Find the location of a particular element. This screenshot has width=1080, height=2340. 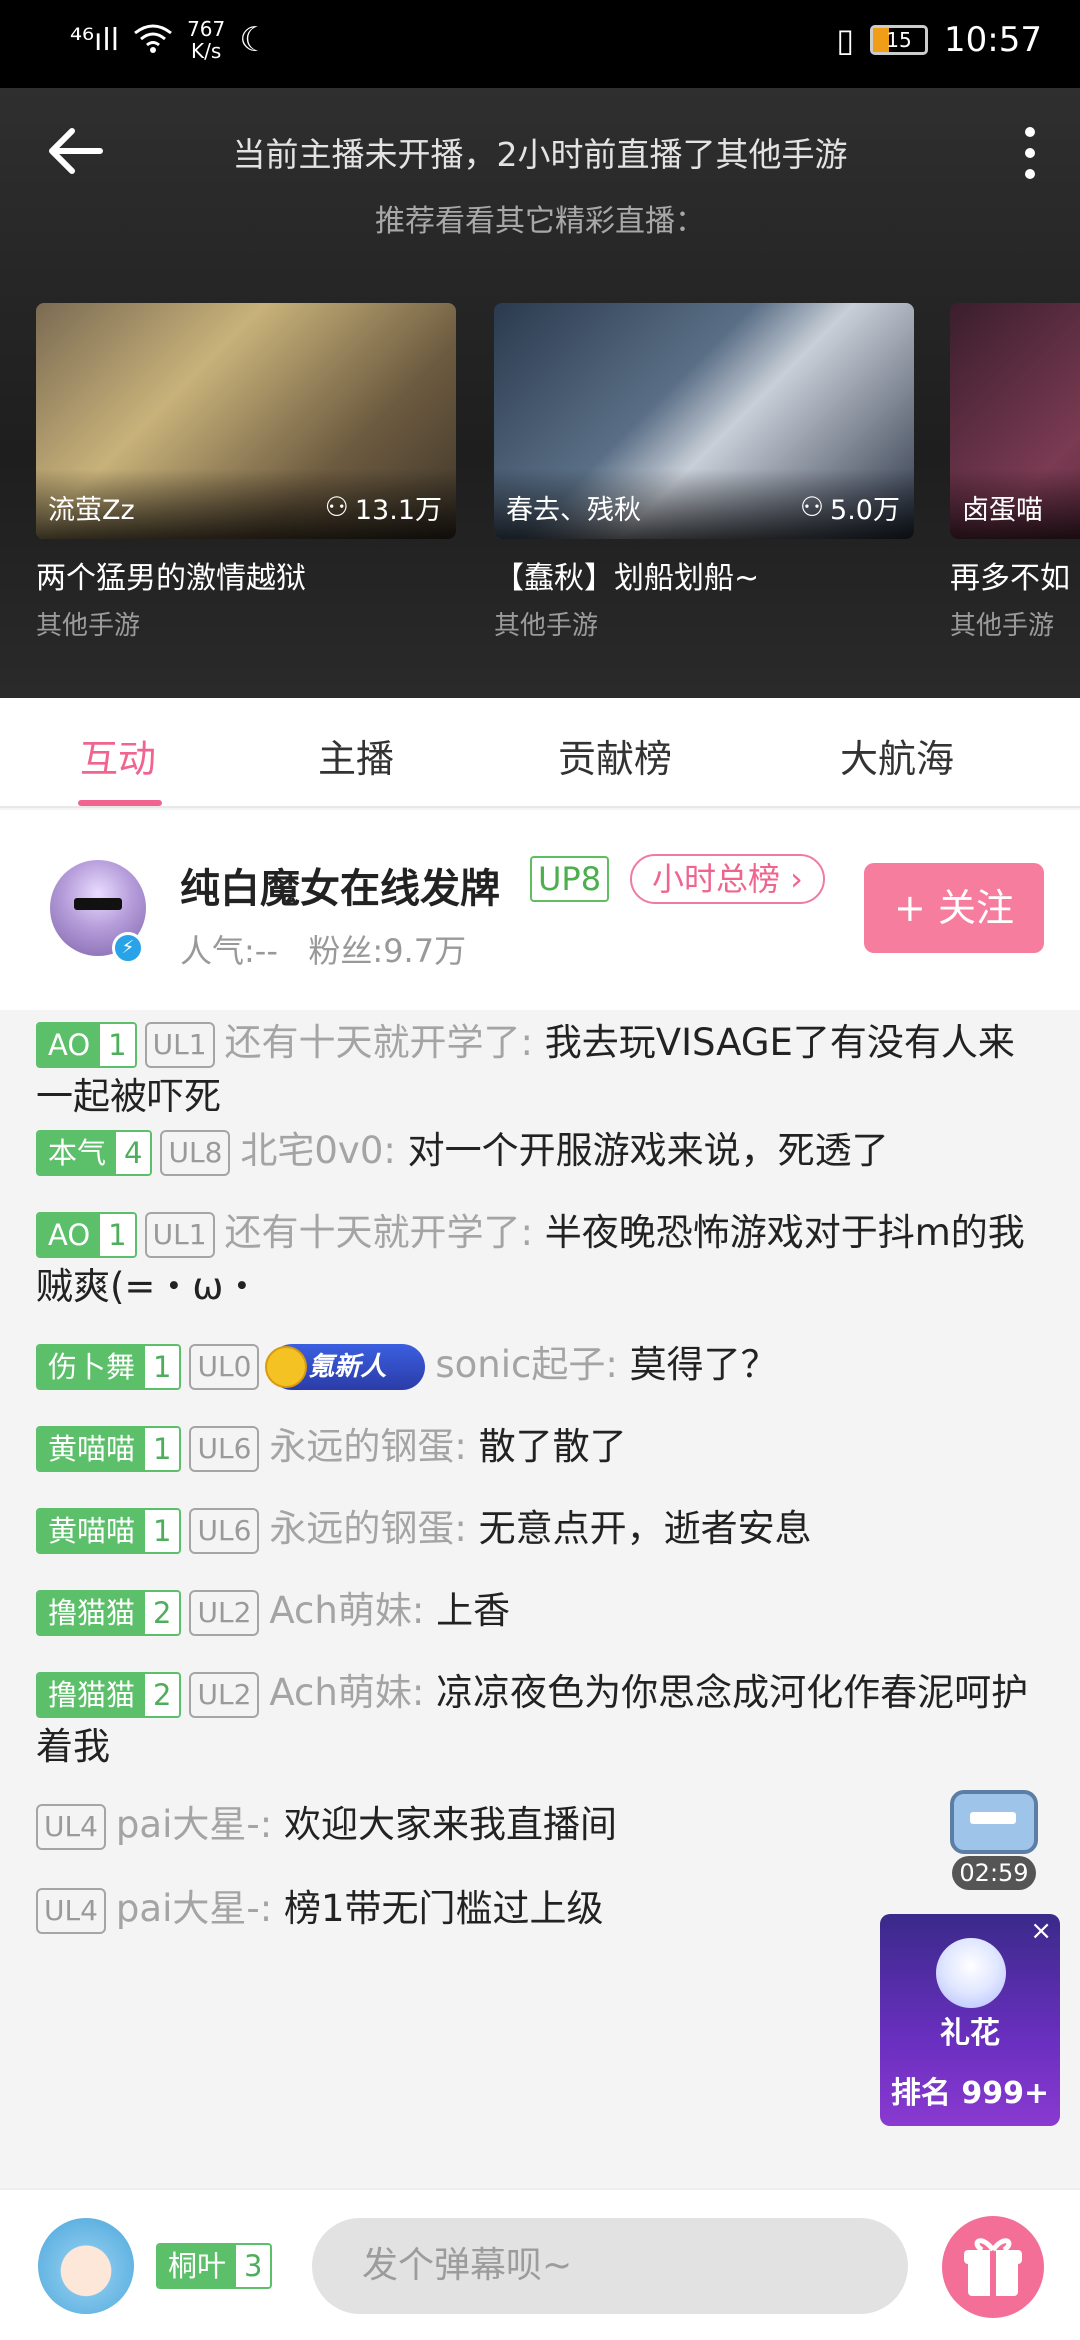

stream-title: 两个猛男的激情越狱 is located at coordinates (171, 578).